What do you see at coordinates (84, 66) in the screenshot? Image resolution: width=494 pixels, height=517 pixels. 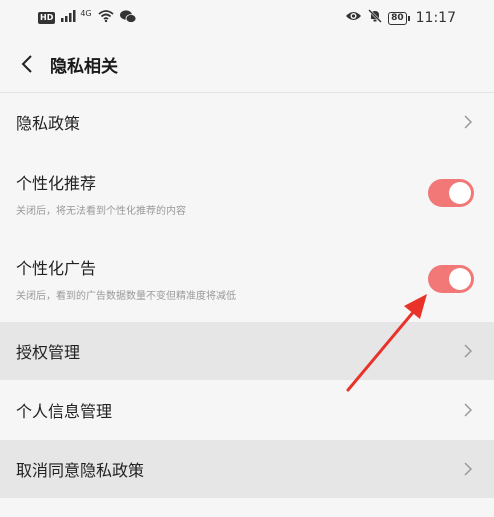 I see `page-title: 隐私相关` at bounding box center [84, 66].